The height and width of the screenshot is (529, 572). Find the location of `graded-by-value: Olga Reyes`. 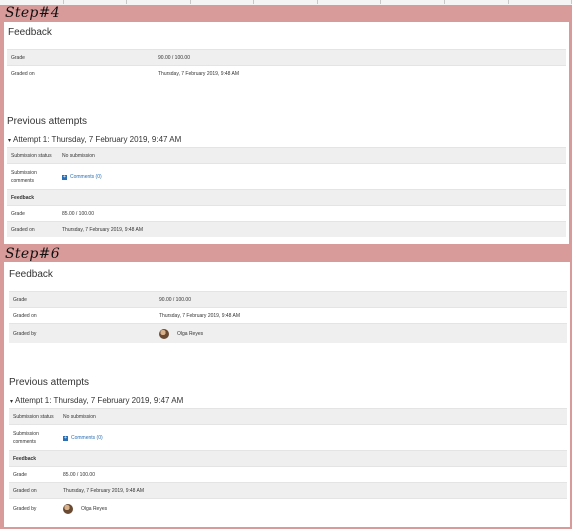

graded-by-value: Olga Reyes is located at coordinates (181, 334).